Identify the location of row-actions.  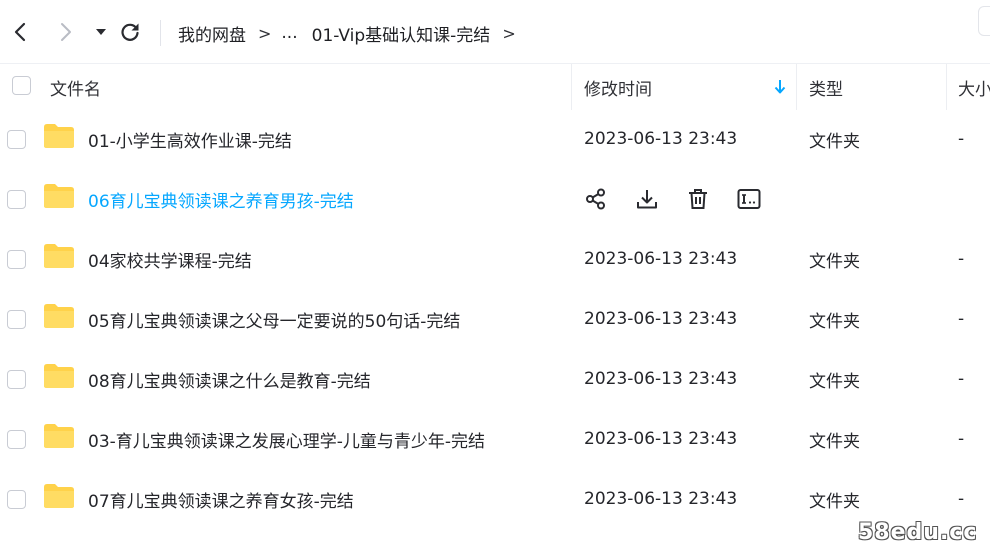
(686, 199).